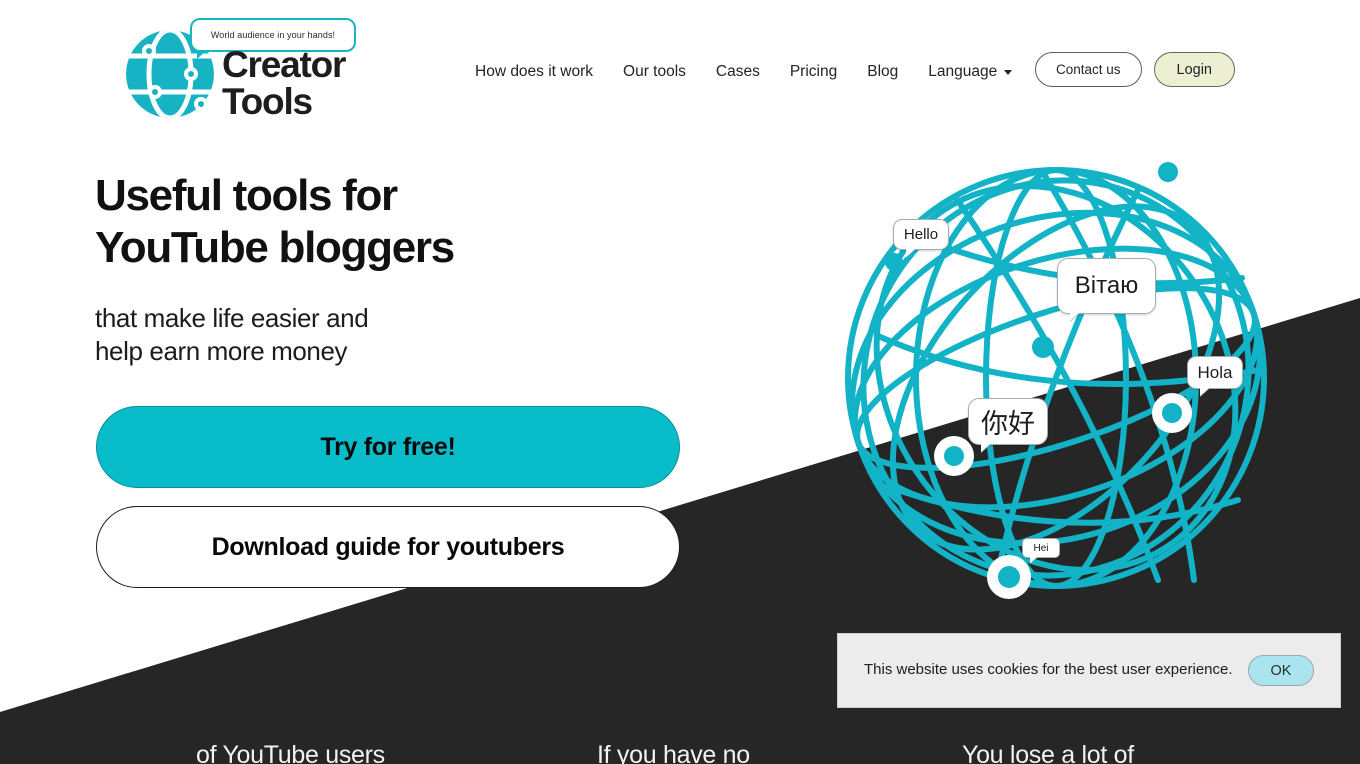 This screenshot has height=764, width=1360. I want to click on speech-bubble-vitayu: Вітаю, so click(1106, 286).